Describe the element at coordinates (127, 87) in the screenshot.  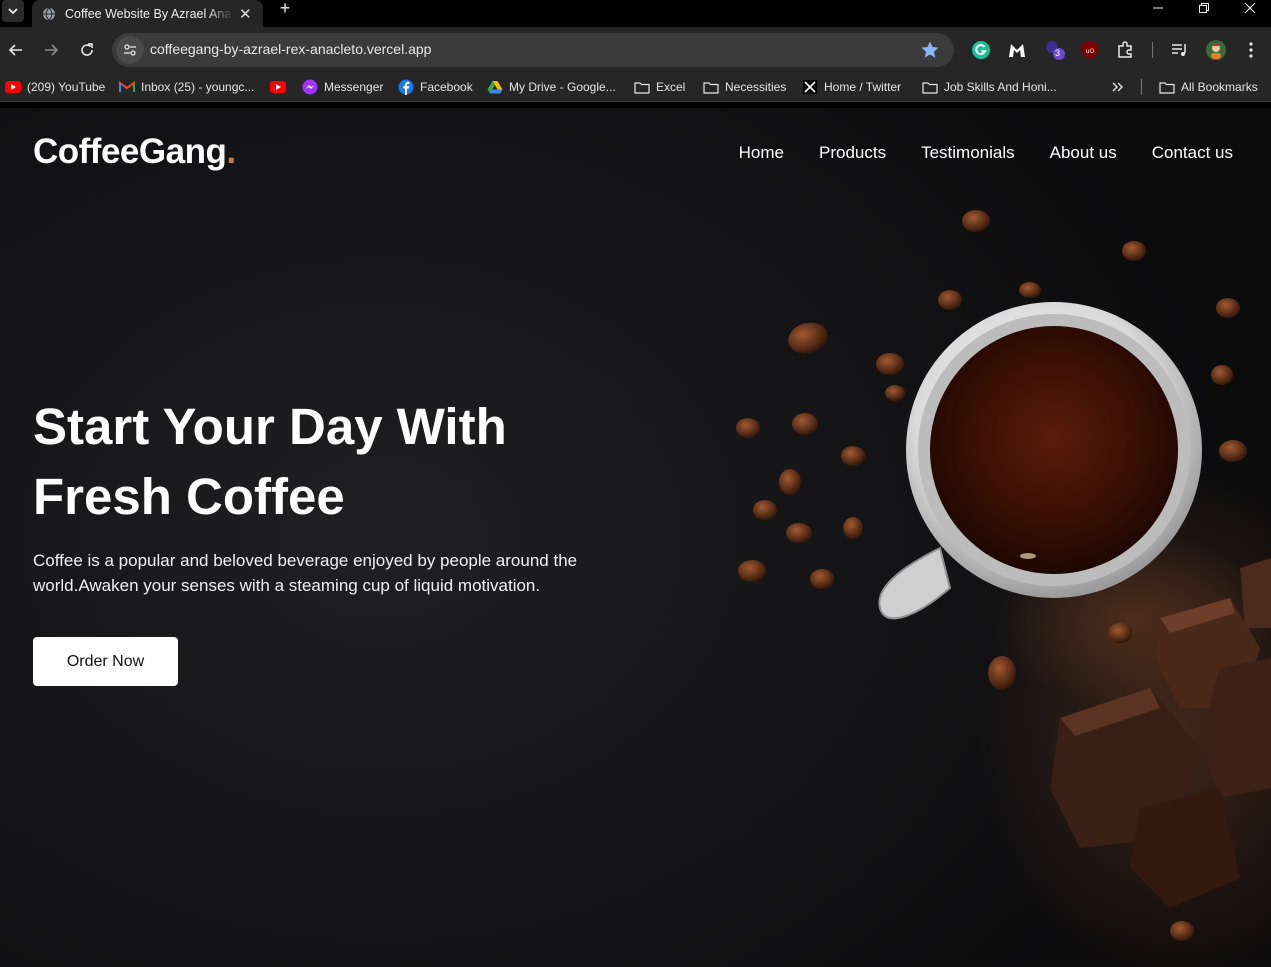
I see `gmail-icon` at that location.